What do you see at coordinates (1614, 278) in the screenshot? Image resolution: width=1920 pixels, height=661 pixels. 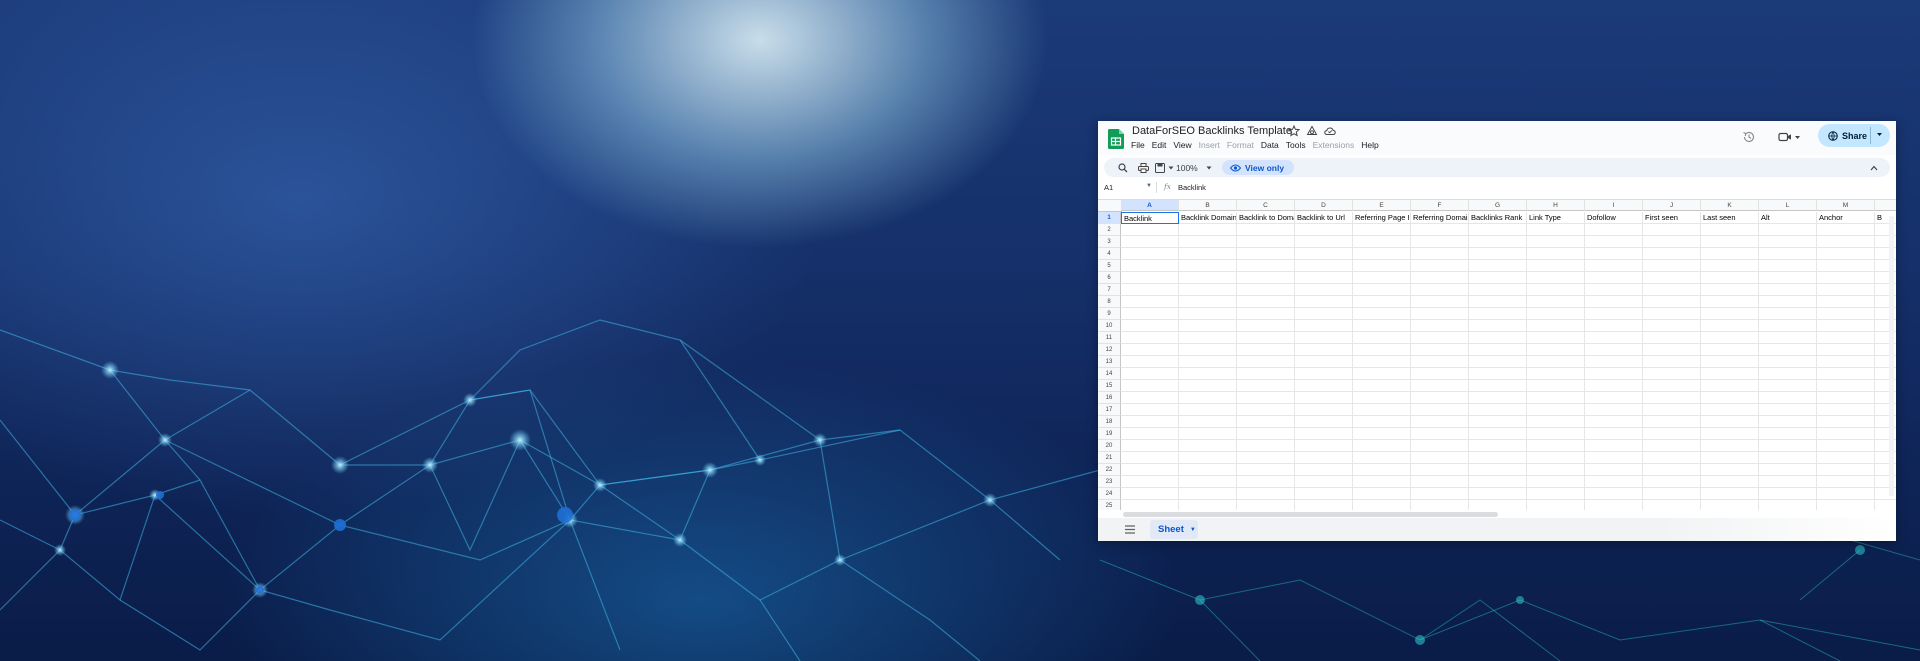 I see `cell-i6` at bounding box center [1614, 278].